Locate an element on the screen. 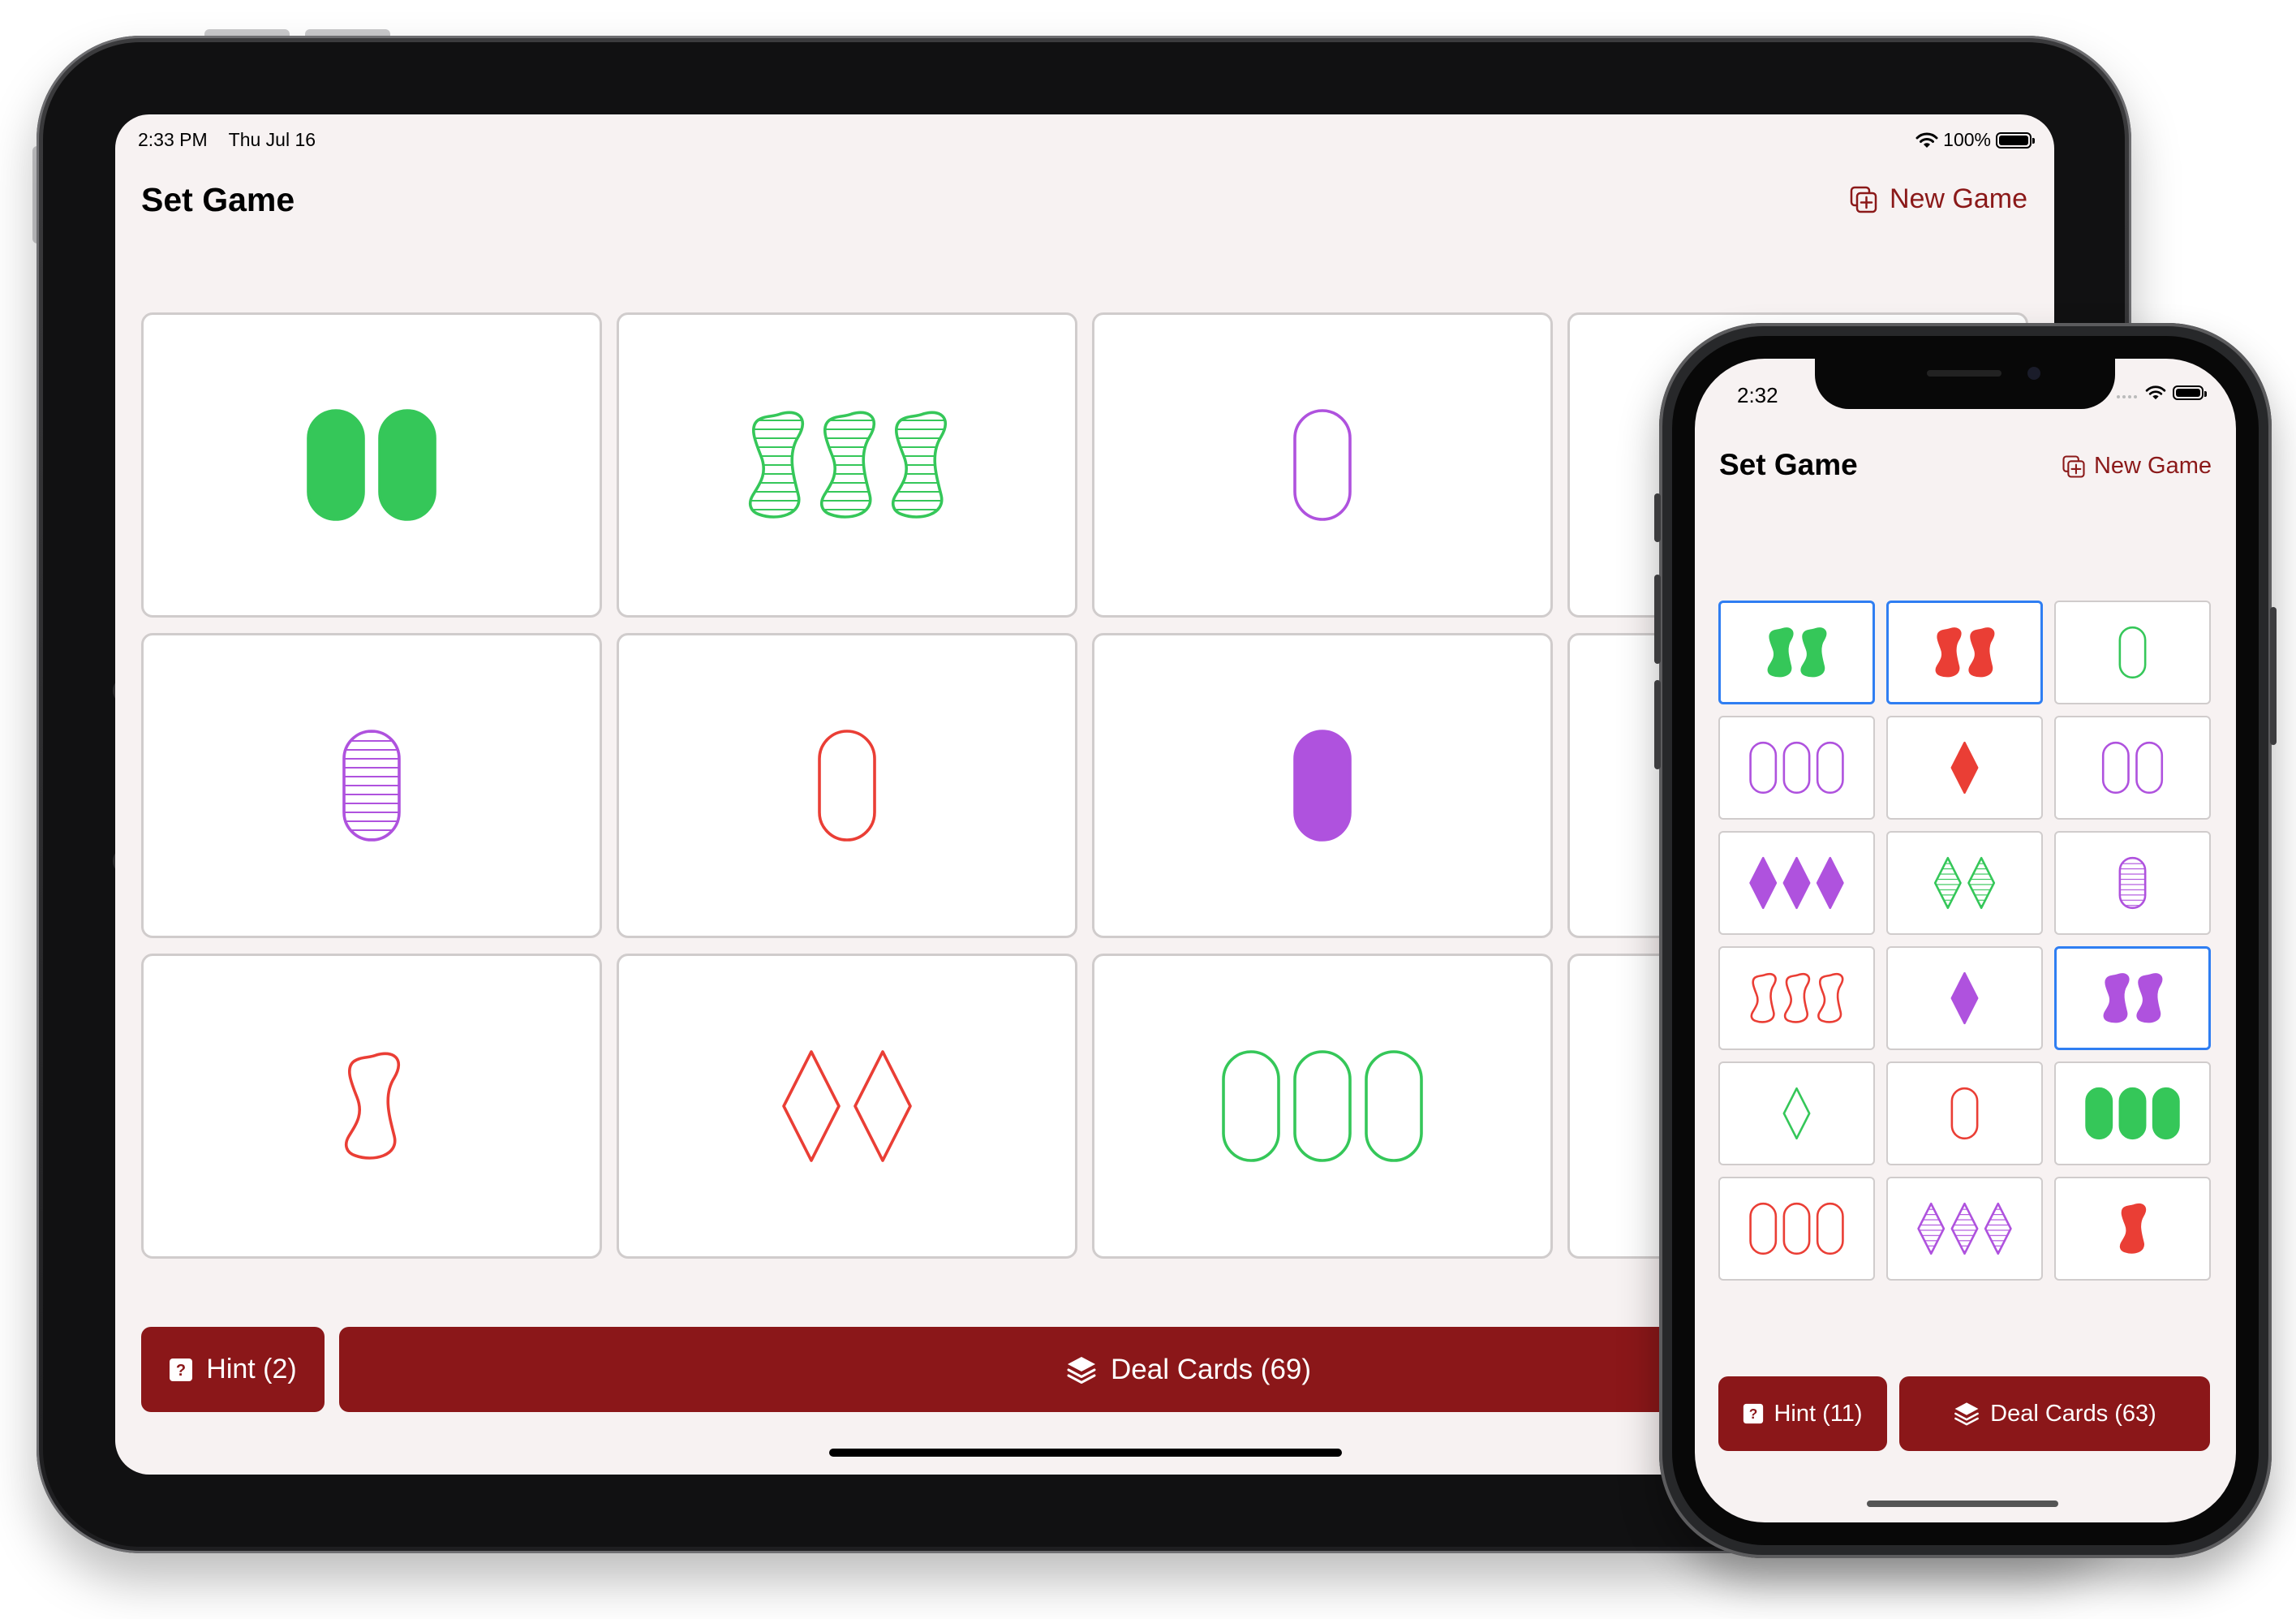 This screenshot has height=1619, width=2296. question-square-icon: ? is located at coordinates (1753, 1413).